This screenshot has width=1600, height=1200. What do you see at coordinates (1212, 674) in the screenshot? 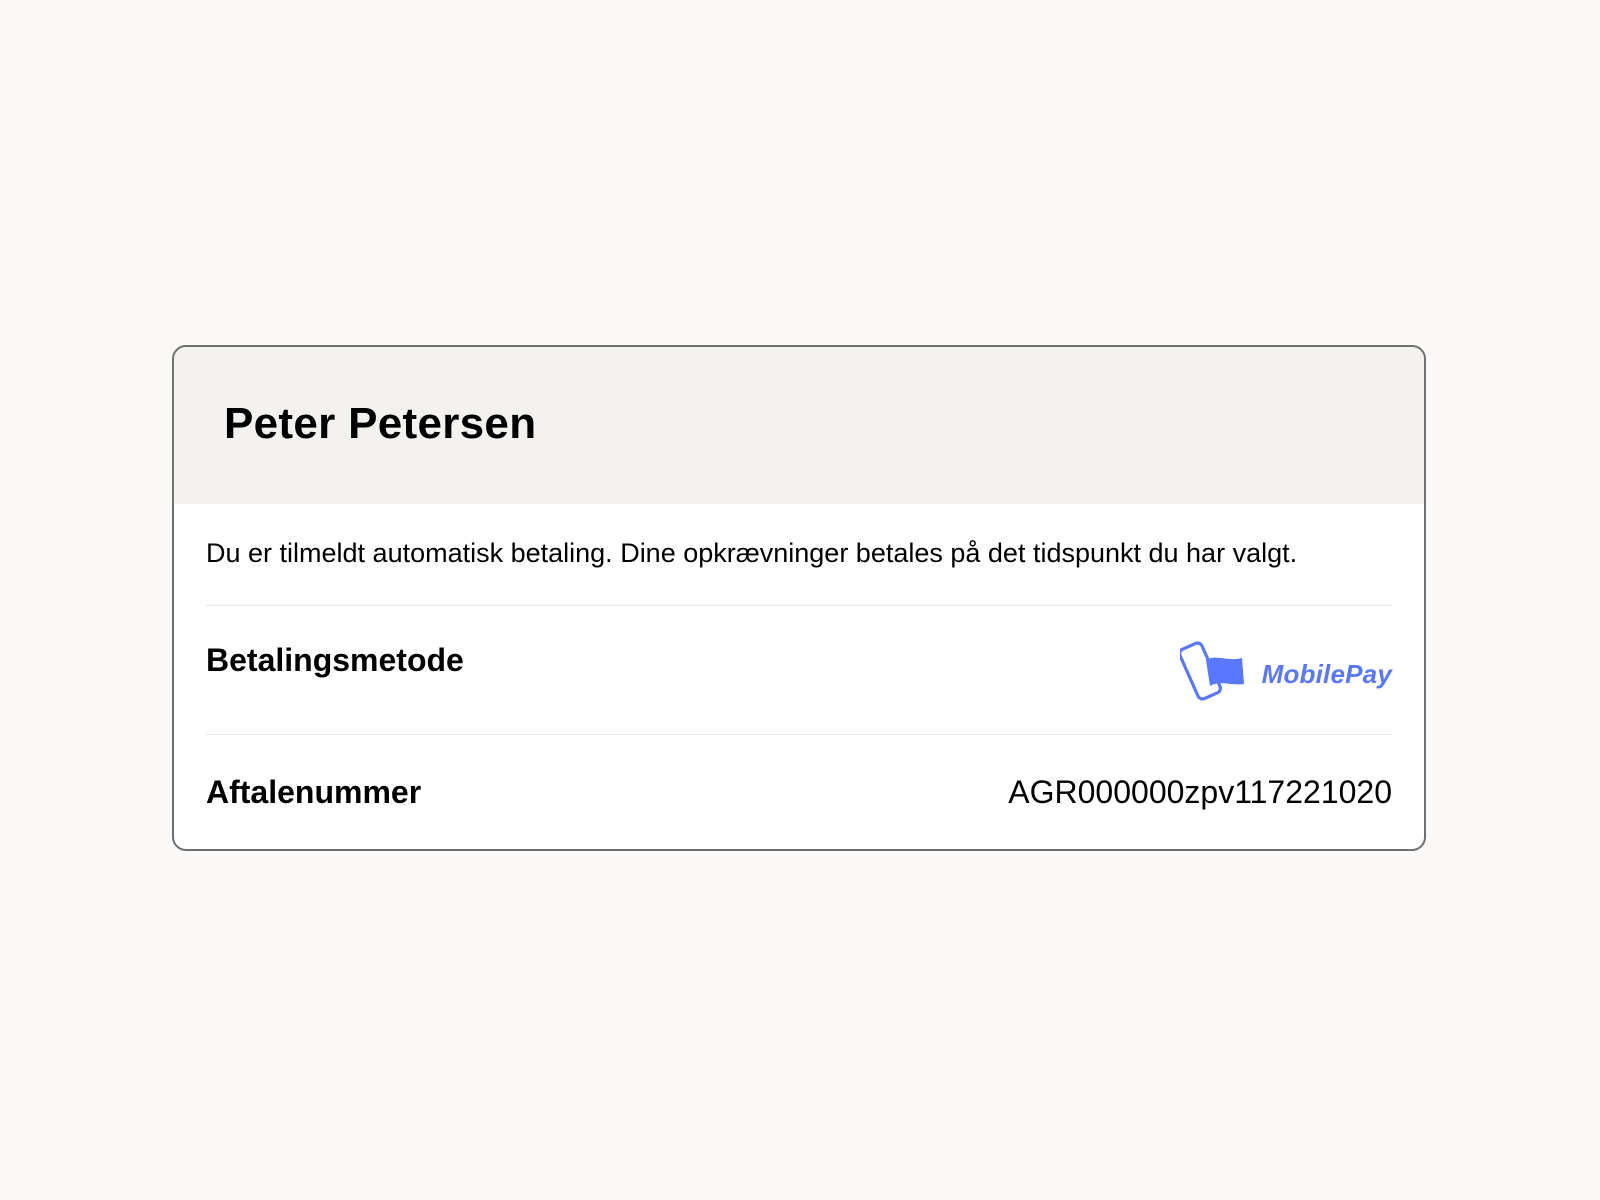
I see `mobilepay-logo-icon` at bounding box center [1212, 674].